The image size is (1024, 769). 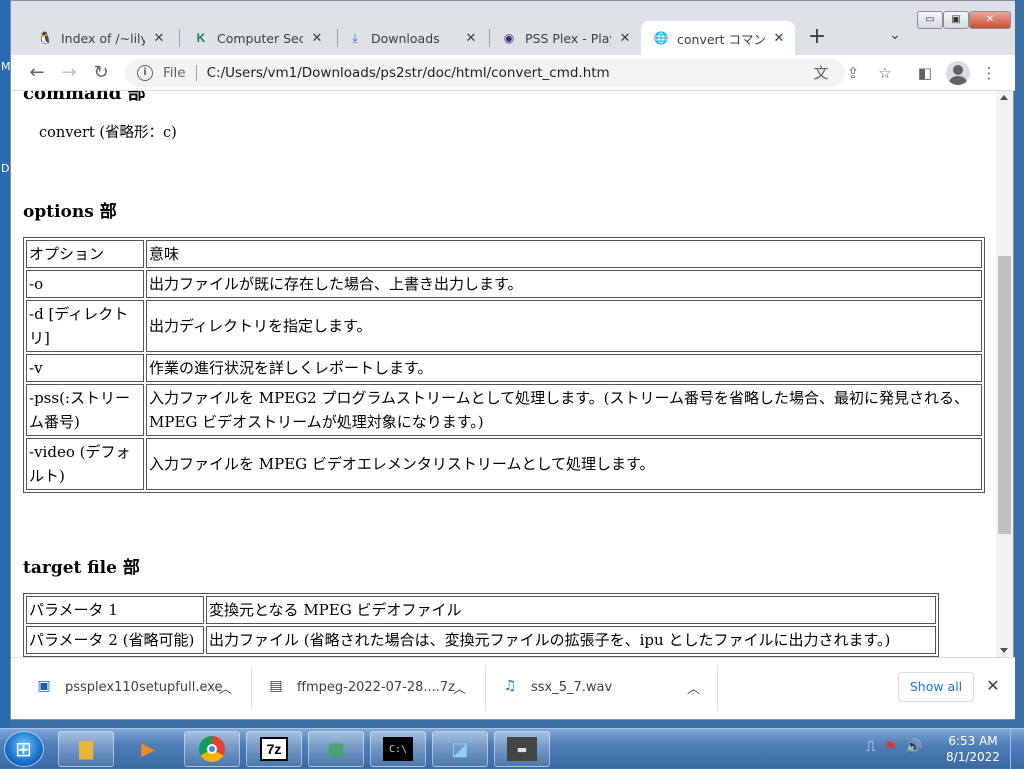 What do you see at coordinates (362, 687) in the screenshot?
I see `download-item: ▤ ffmpeg-2022-07-28....7z` at bounding box center [362, 687].